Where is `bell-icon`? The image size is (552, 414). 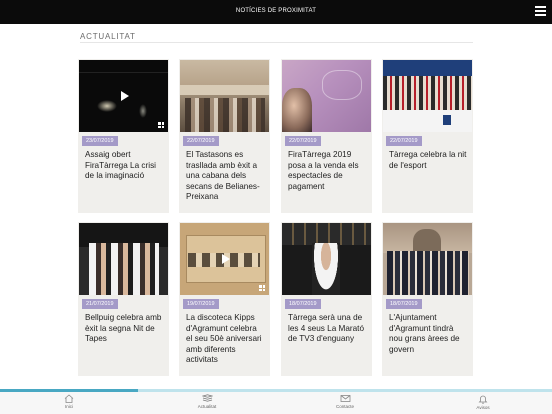
bell-icon is located at coordinates (483, 399).